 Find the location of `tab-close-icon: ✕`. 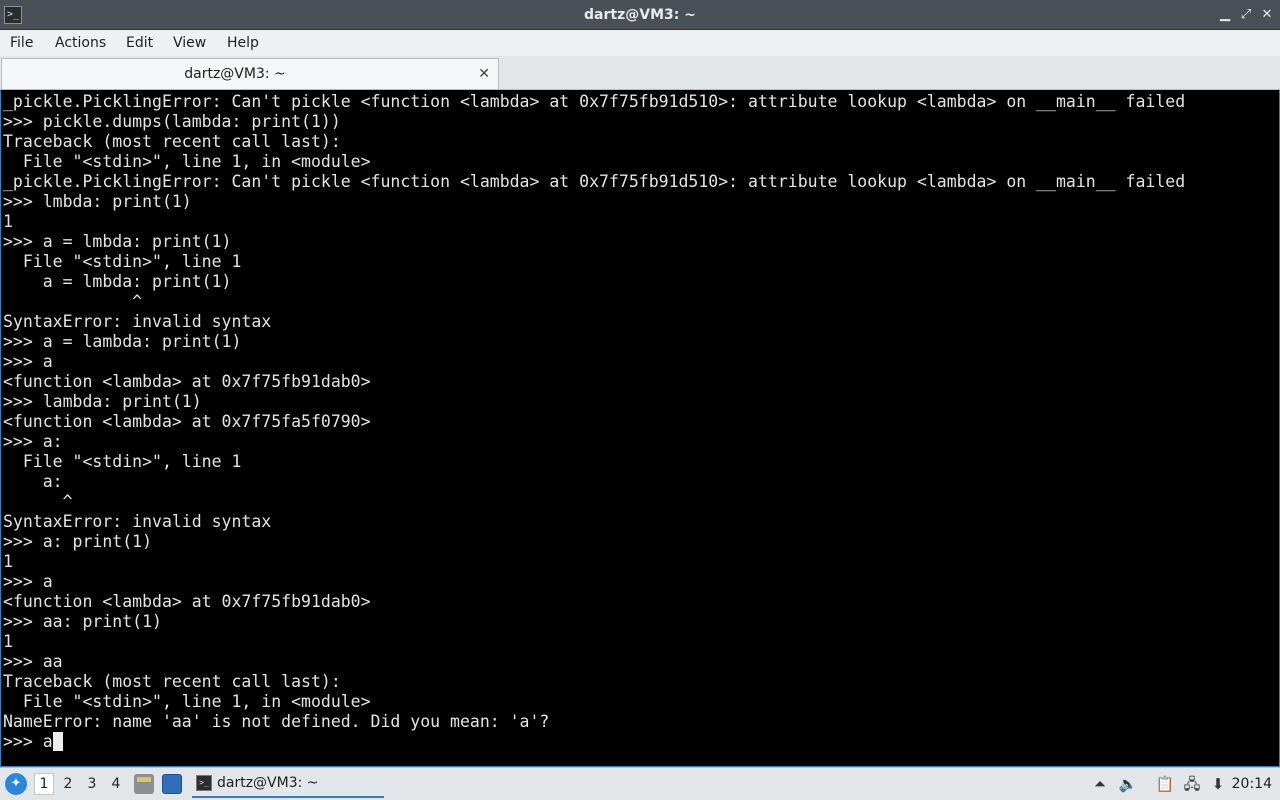

tab-close-icon: ✕ is located at coordinates (484, 74).